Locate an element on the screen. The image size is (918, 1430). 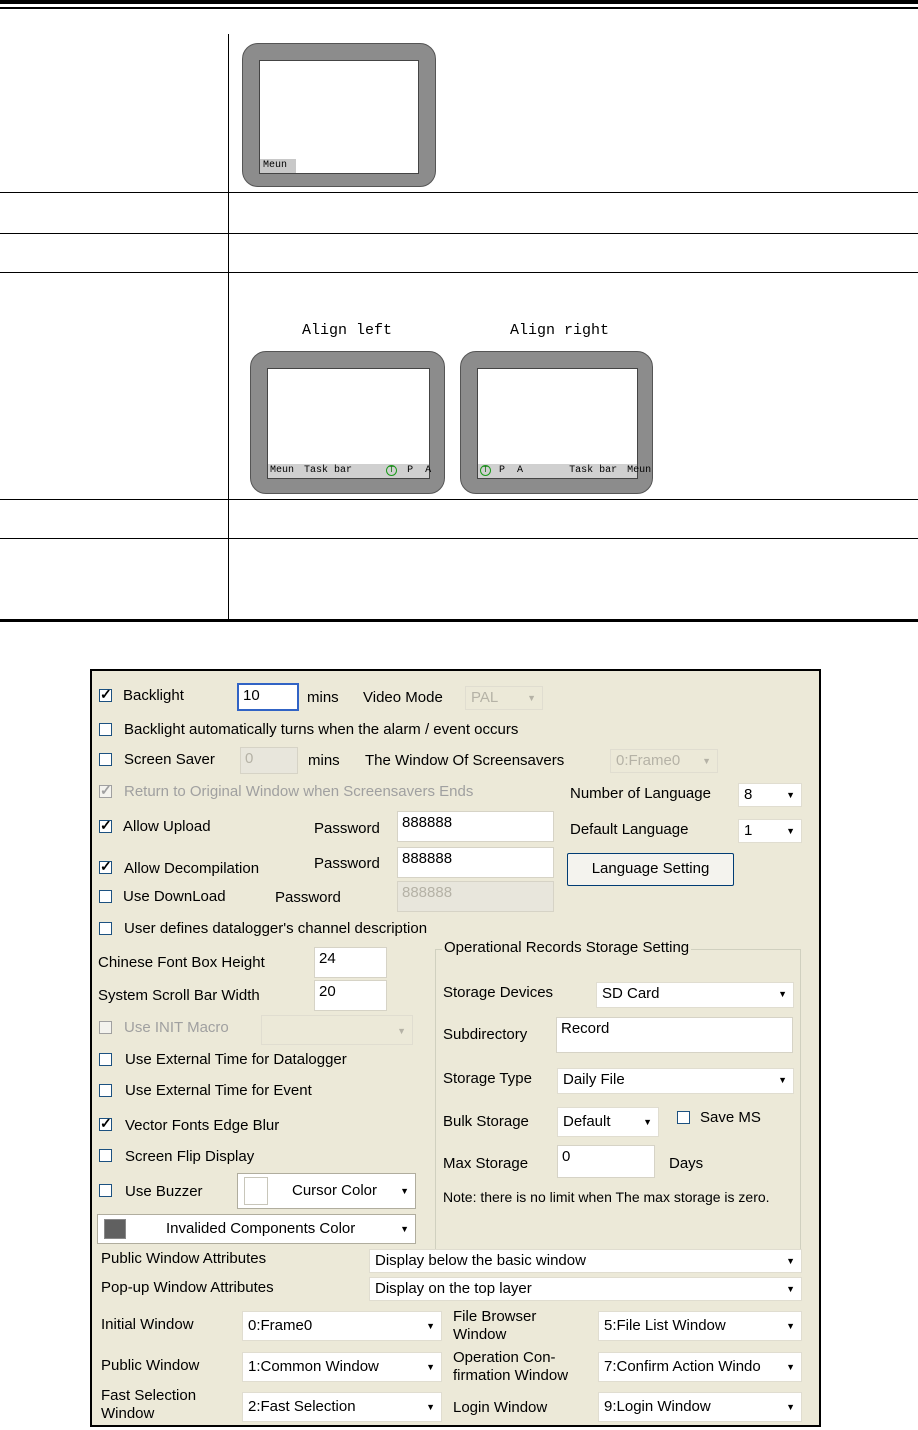
video-mode-select: PAL ▼ is located at coordinates (504, 698).